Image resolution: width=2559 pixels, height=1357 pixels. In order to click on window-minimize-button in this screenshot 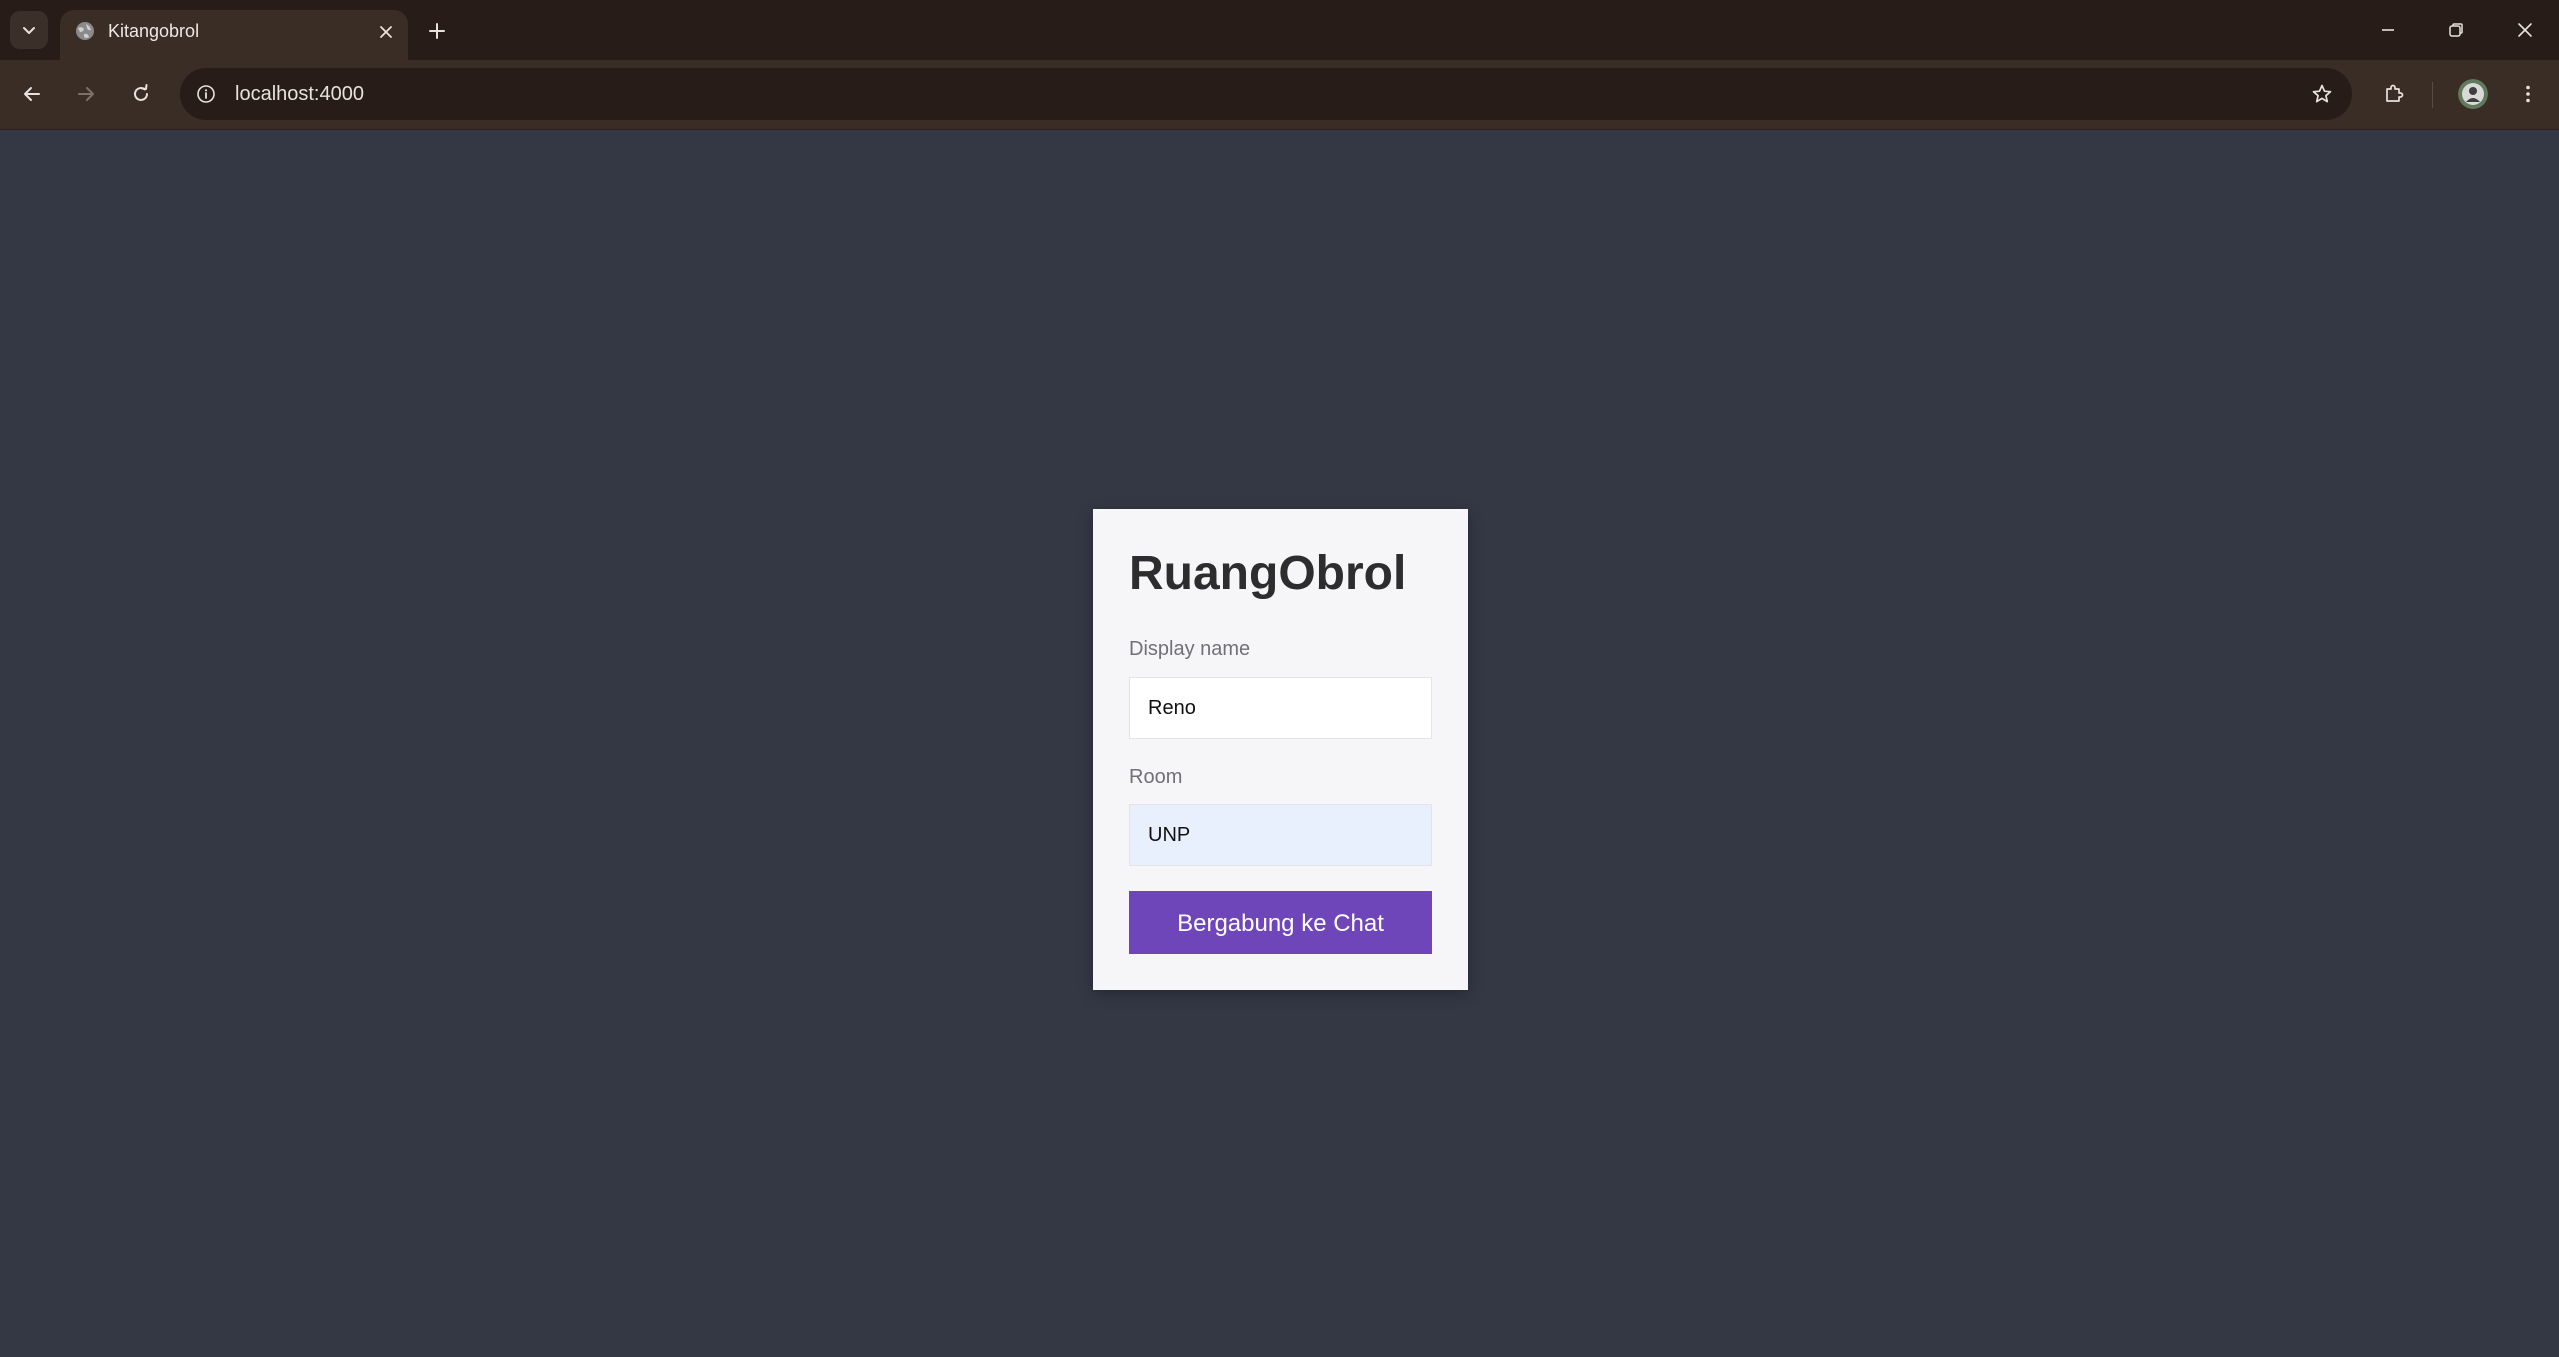, I will do `click(2388, 30)`.